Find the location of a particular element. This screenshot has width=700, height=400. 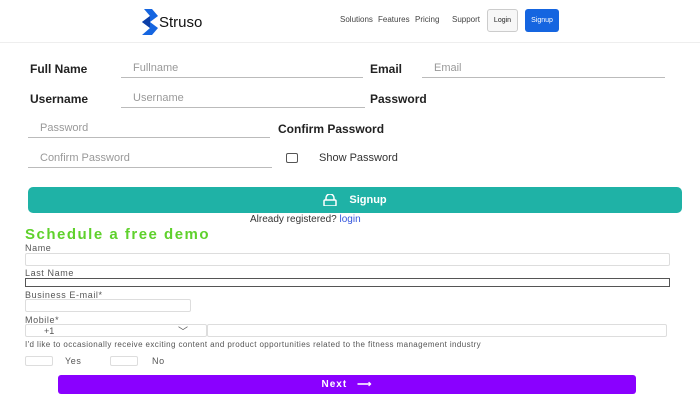

name-input is located at coordinates (347, 259).